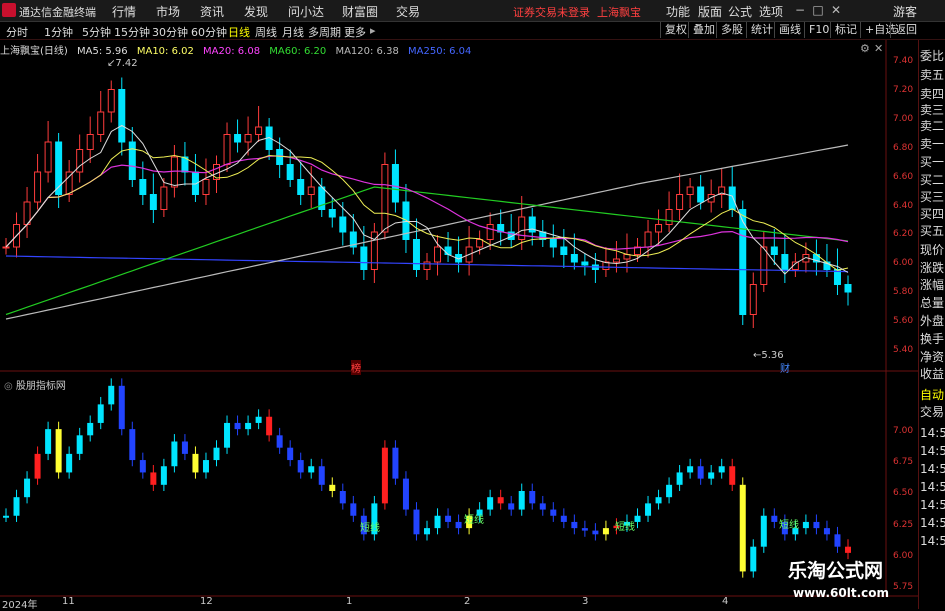  Describe the element at coordinates (932, 394) in the screenshot. I see `side-auto: 自动` at that location.